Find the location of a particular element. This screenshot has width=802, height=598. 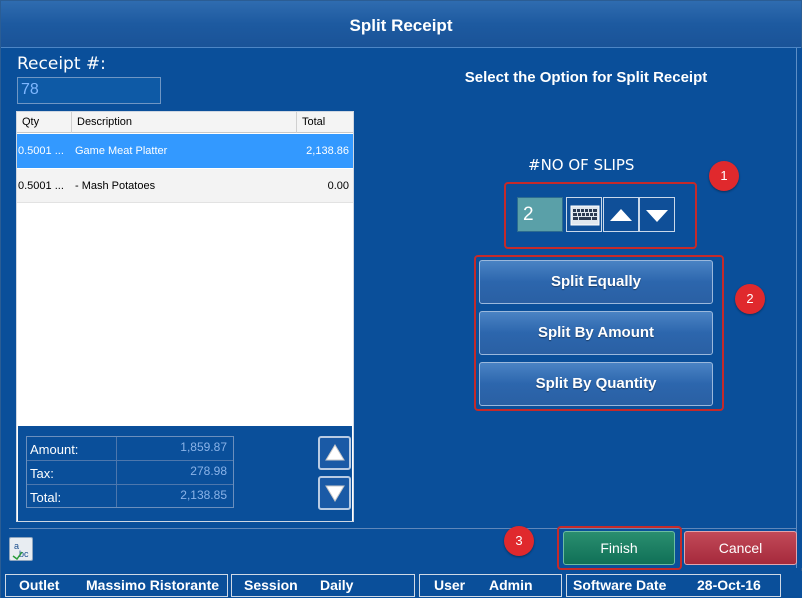

keyboard-button is located at coordinates (584, 214).